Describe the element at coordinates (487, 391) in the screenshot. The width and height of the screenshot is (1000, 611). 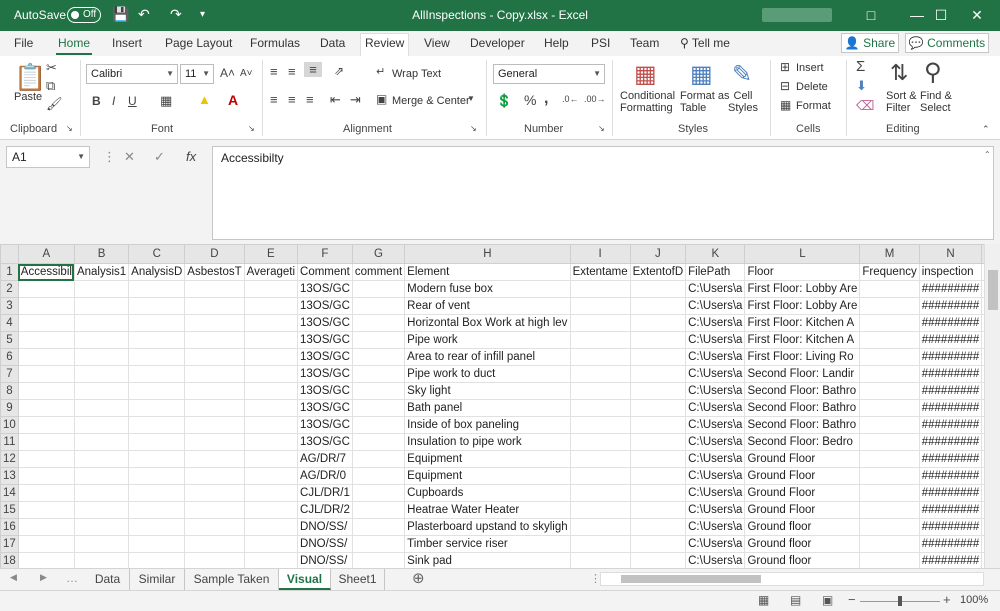
I see `cell: Sky light` at that location.